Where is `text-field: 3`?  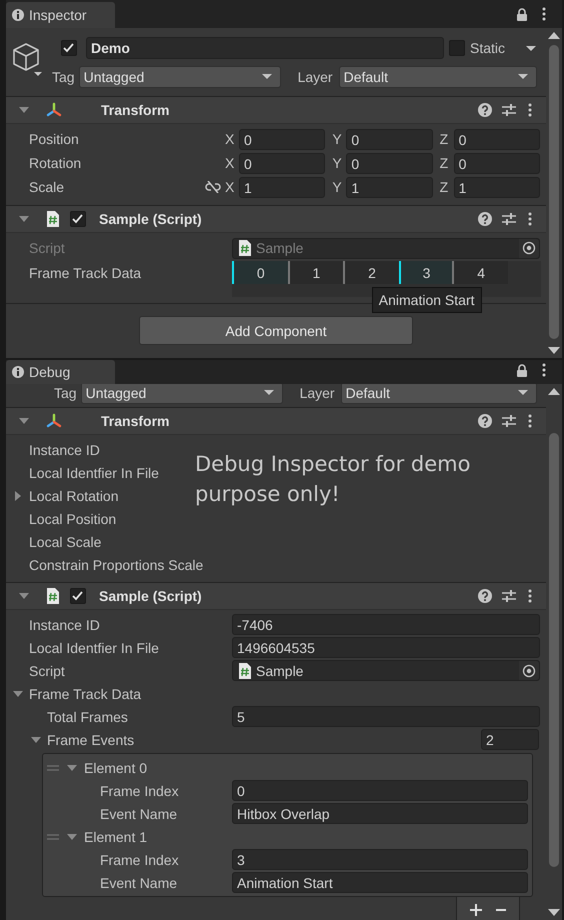
text-field: 3 is located at coordinates (380, 859).